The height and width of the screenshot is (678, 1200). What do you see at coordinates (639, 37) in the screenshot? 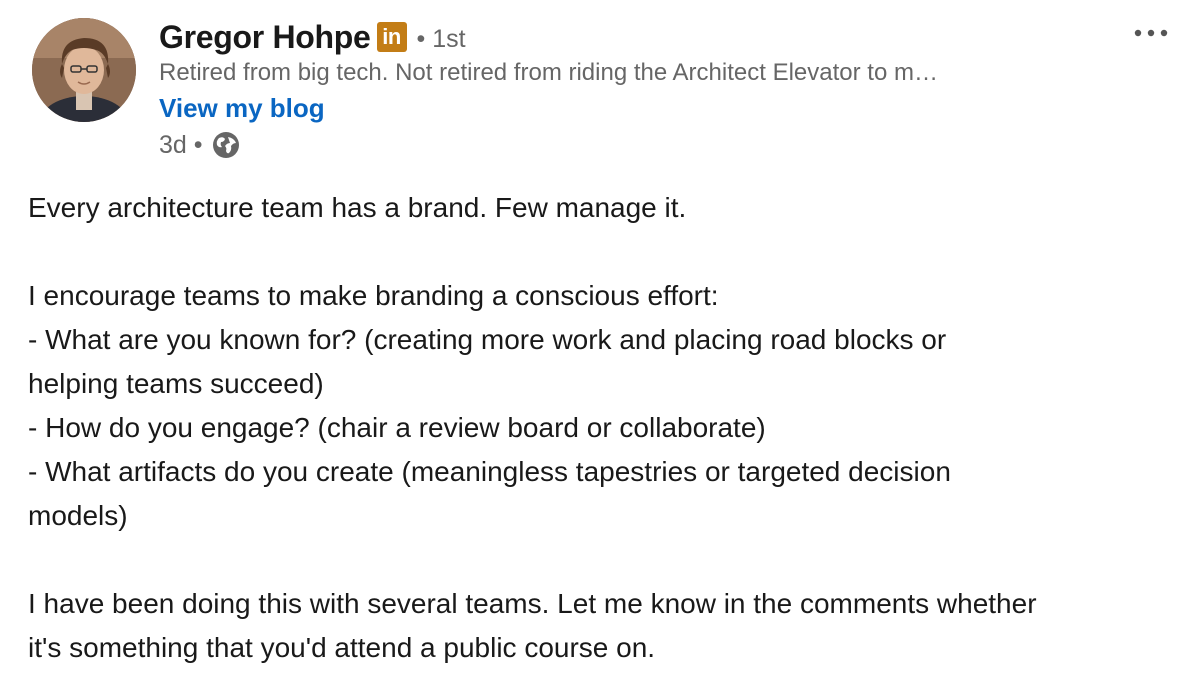
I see `author-name-row: Gregor Hohpe in • 1st` at bounding box center [639, 37].